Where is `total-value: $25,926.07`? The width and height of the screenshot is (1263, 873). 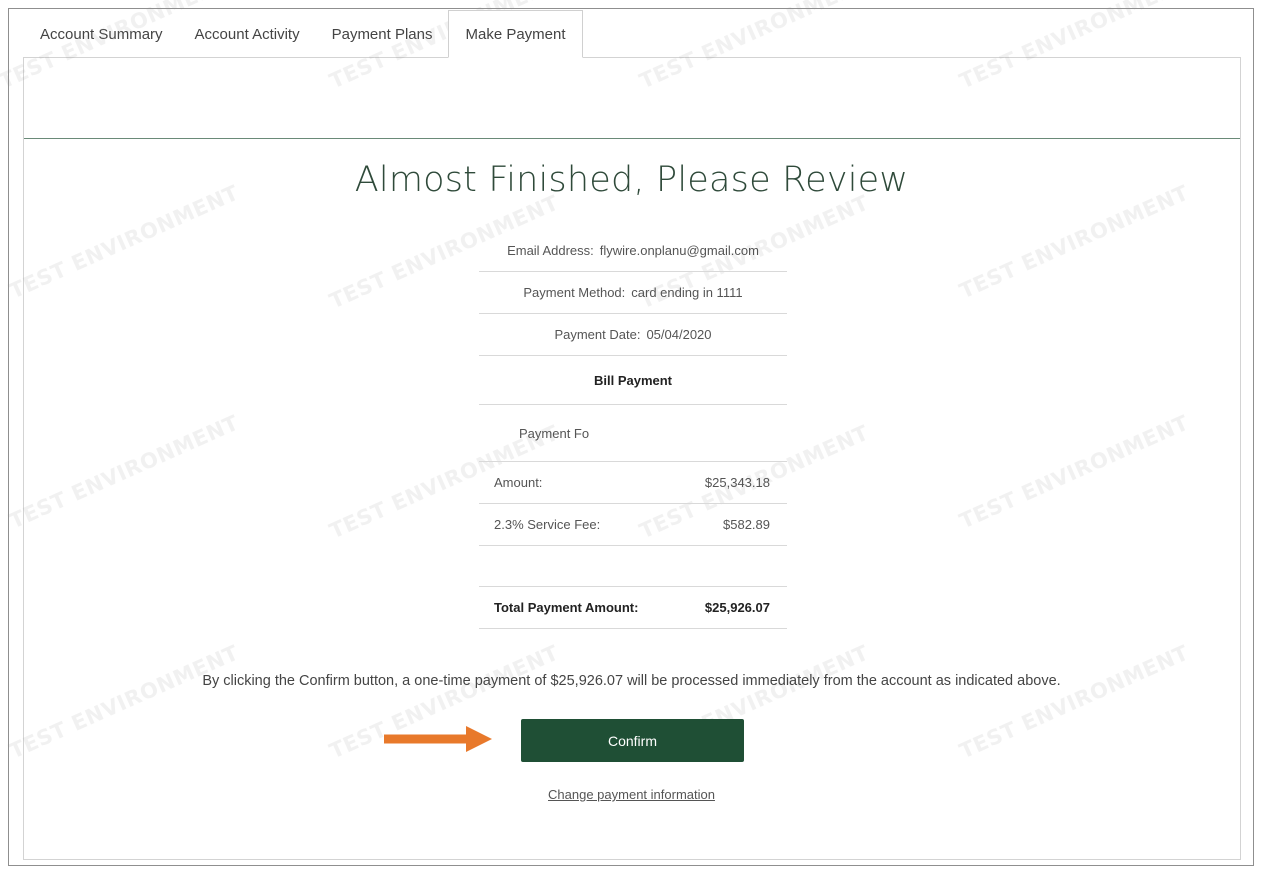 total-value: $25,926.07 is located at coordinates (737, 607).